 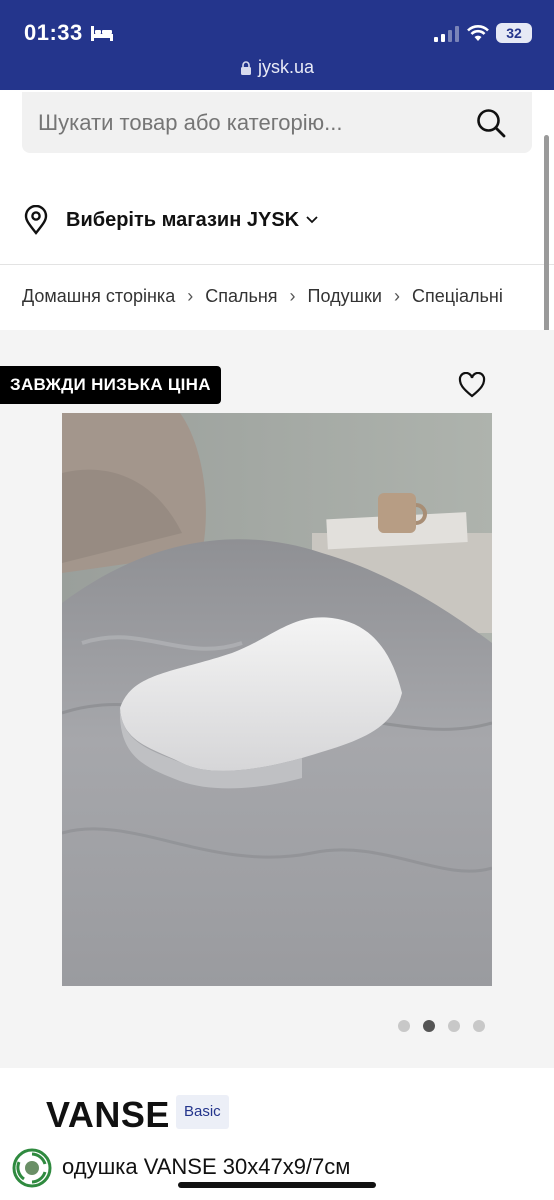 What do you see at coordinates (108, 1114) in the screenshot?
I see `product-title: VANSE` at bounding box center [108, 1114].